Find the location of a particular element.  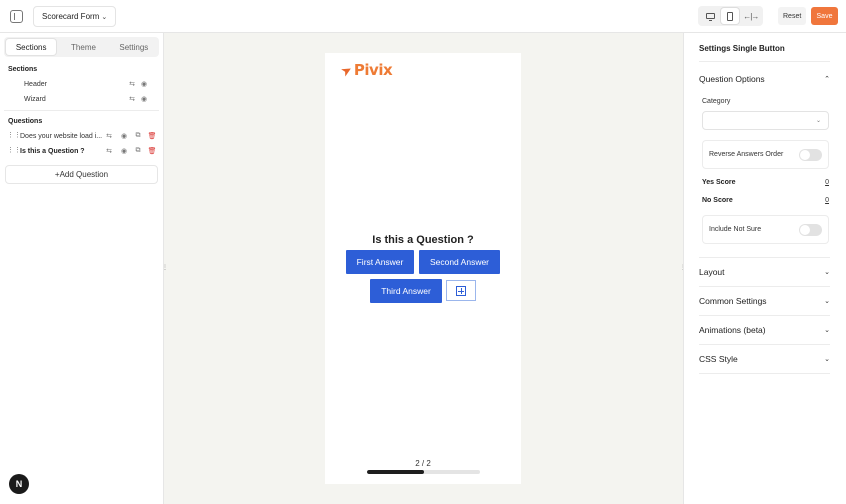

sections-heading: Sections is located at coordinates (23, 69).